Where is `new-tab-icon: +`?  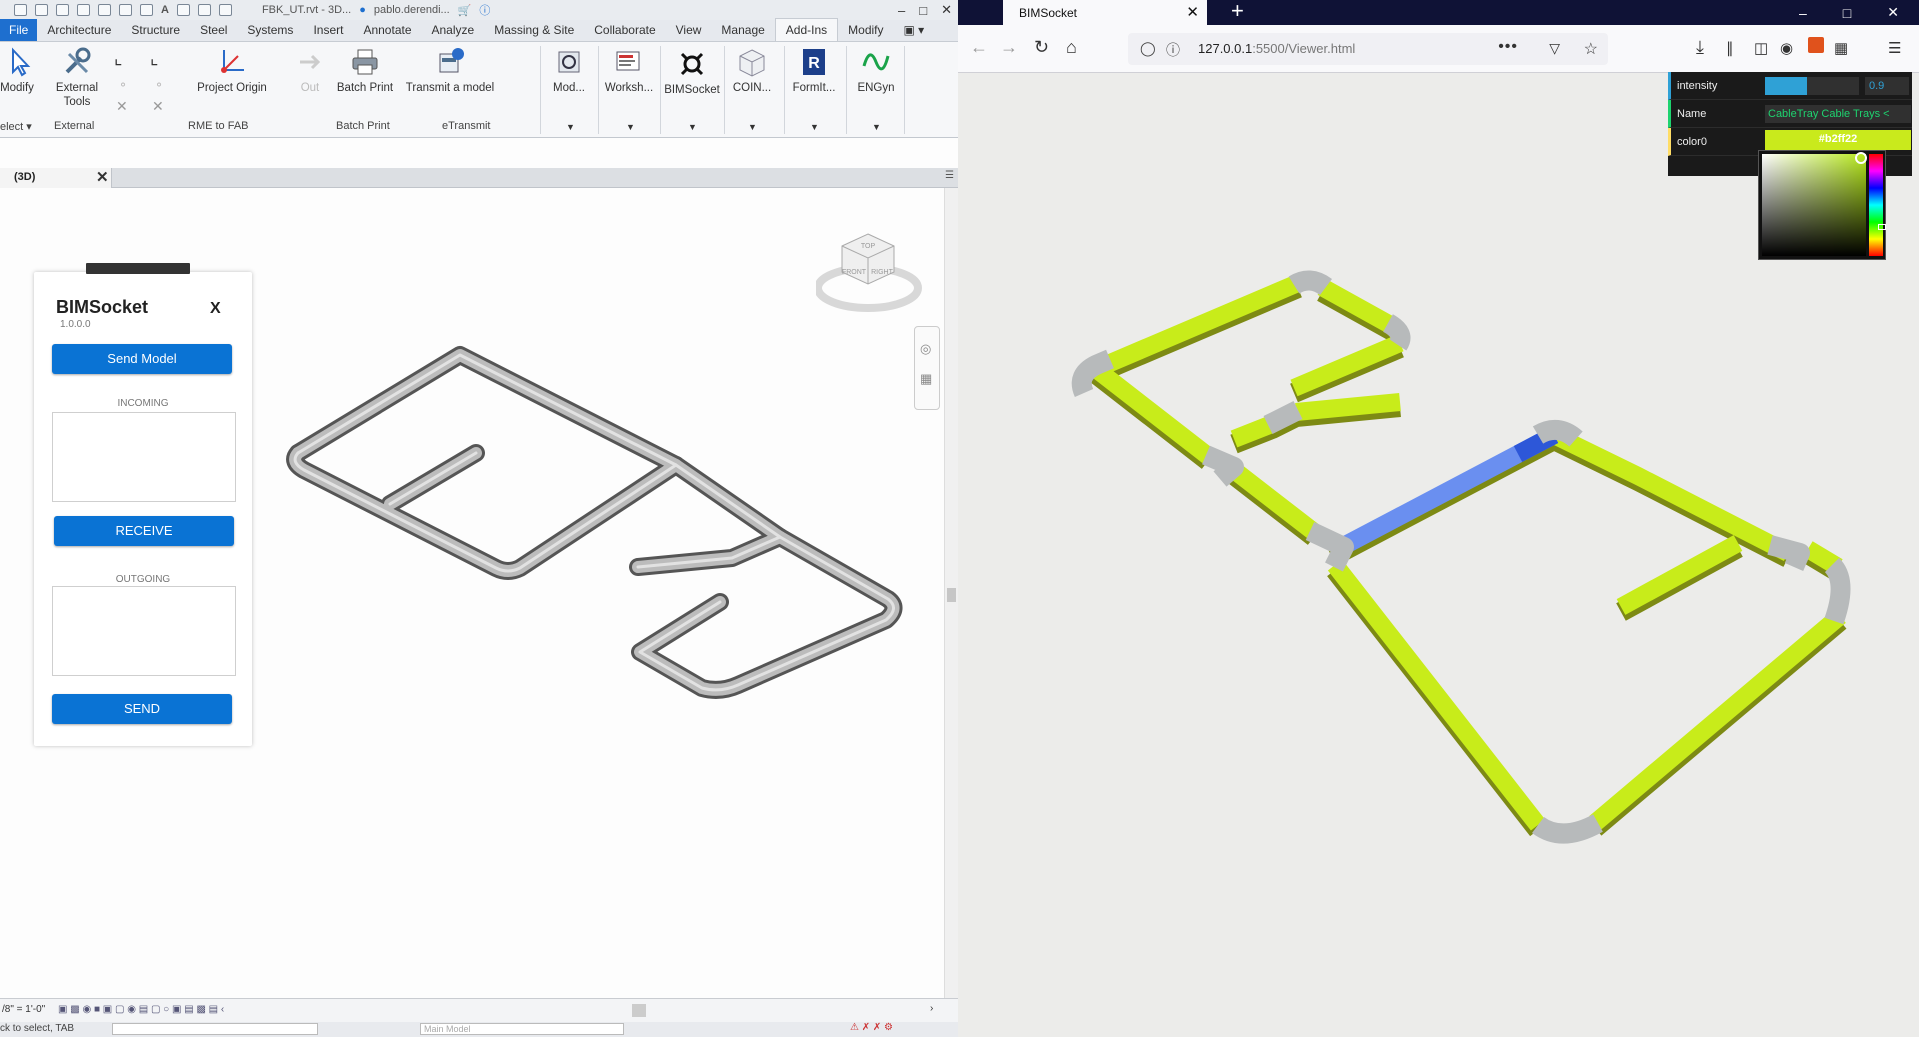
new-tab-icon: + is located at coordinates (1237, 12).